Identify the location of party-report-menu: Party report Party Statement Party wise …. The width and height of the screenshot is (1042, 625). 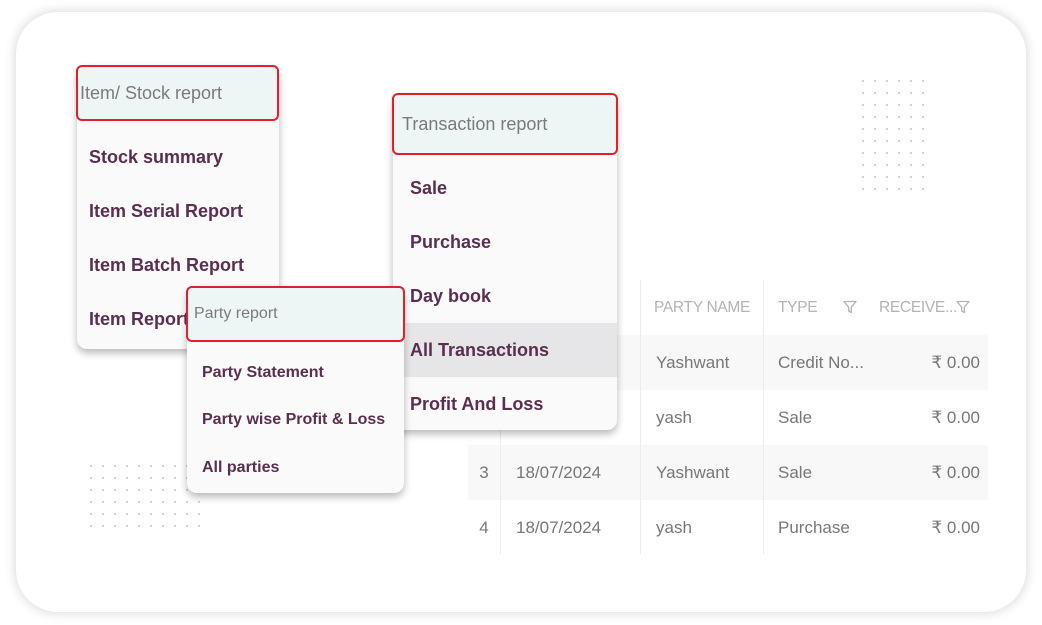
(295, 389).